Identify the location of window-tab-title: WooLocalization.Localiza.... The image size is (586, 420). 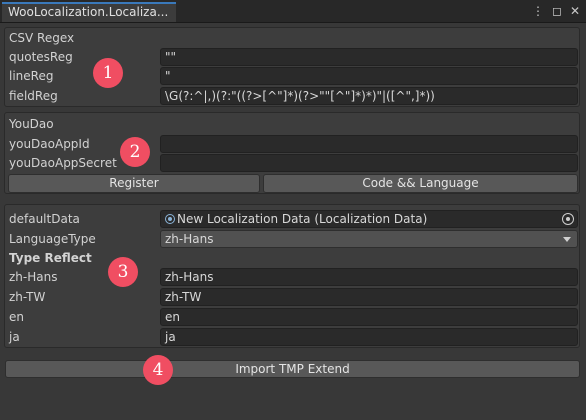
(88, 12).